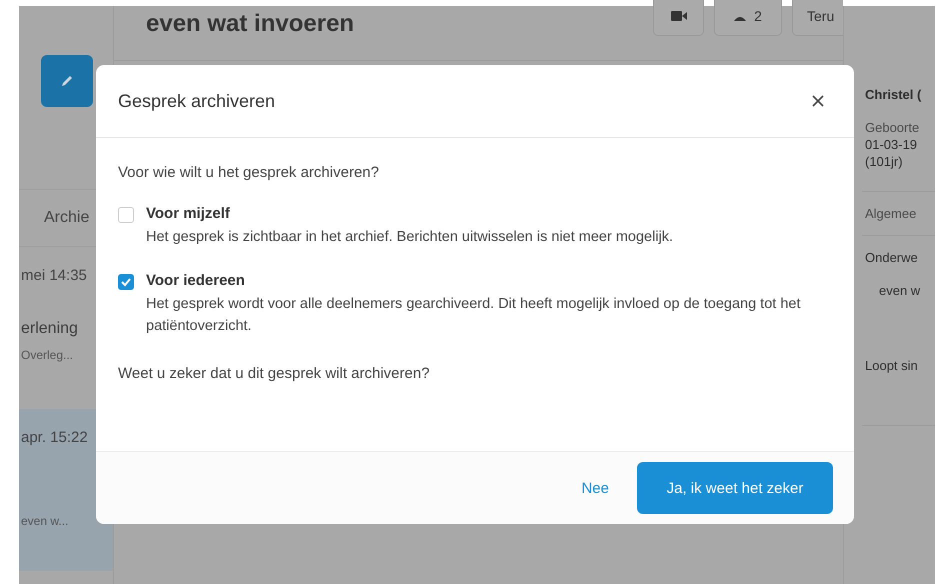  I want to click on cancel-button: Nee, so click(595, 488).